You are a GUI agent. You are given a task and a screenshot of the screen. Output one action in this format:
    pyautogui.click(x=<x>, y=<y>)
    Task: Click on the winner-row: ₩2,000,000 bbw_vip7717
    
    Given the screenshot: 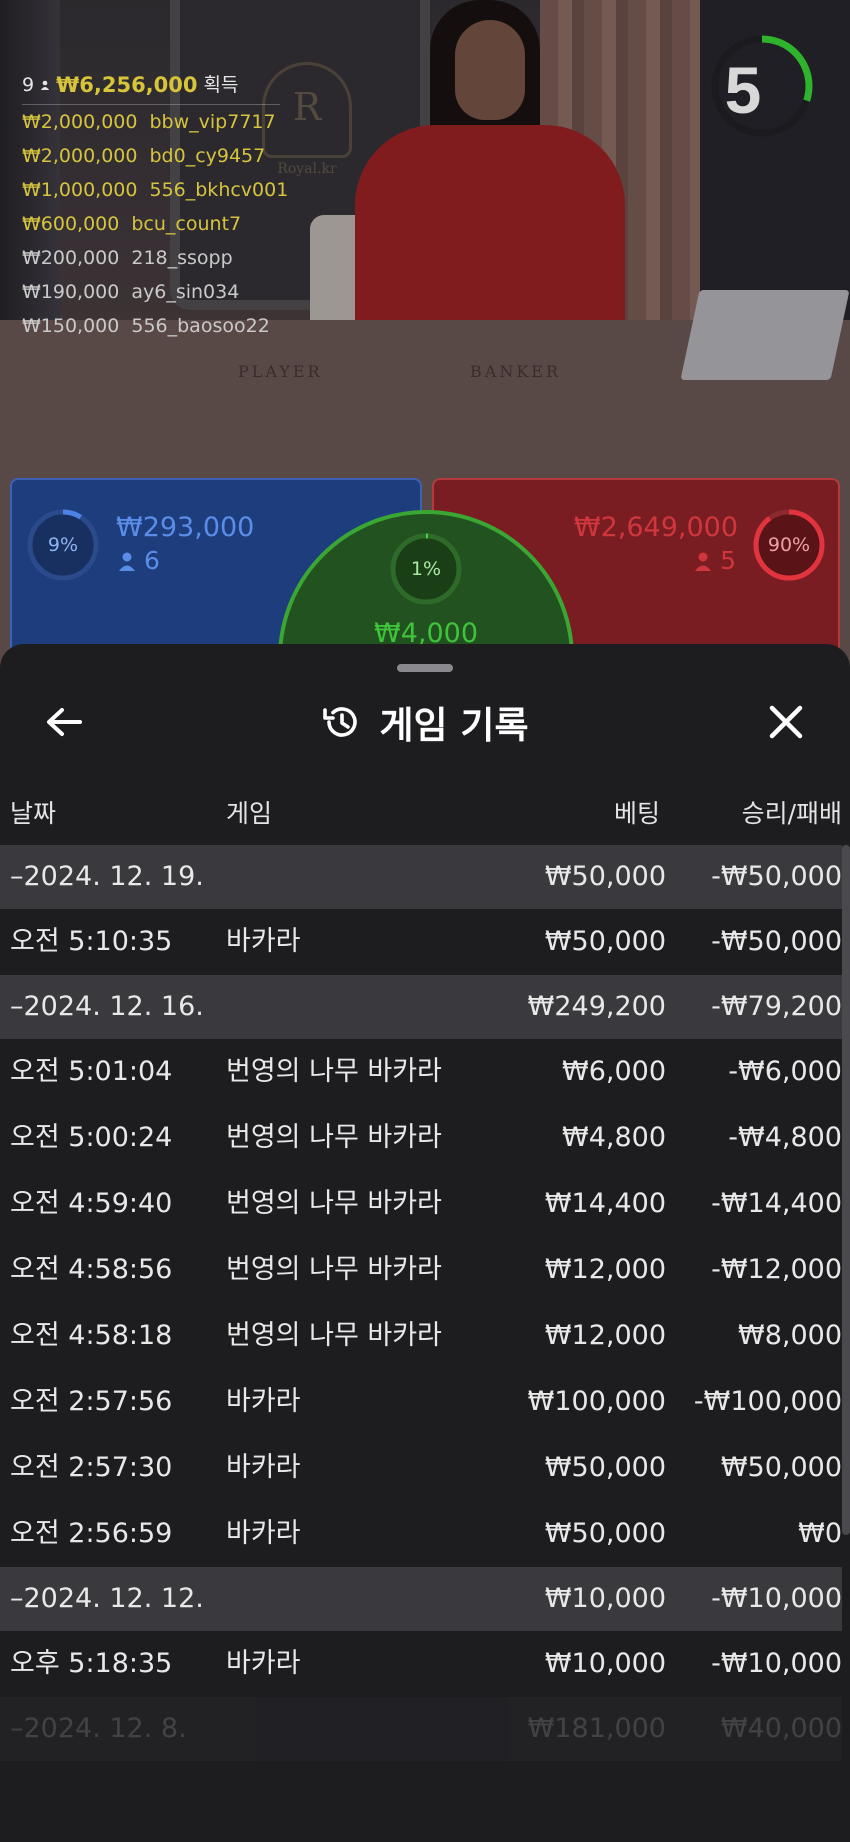 What is the action you would take?
    pyautogui.click(x=155, y=122)
    